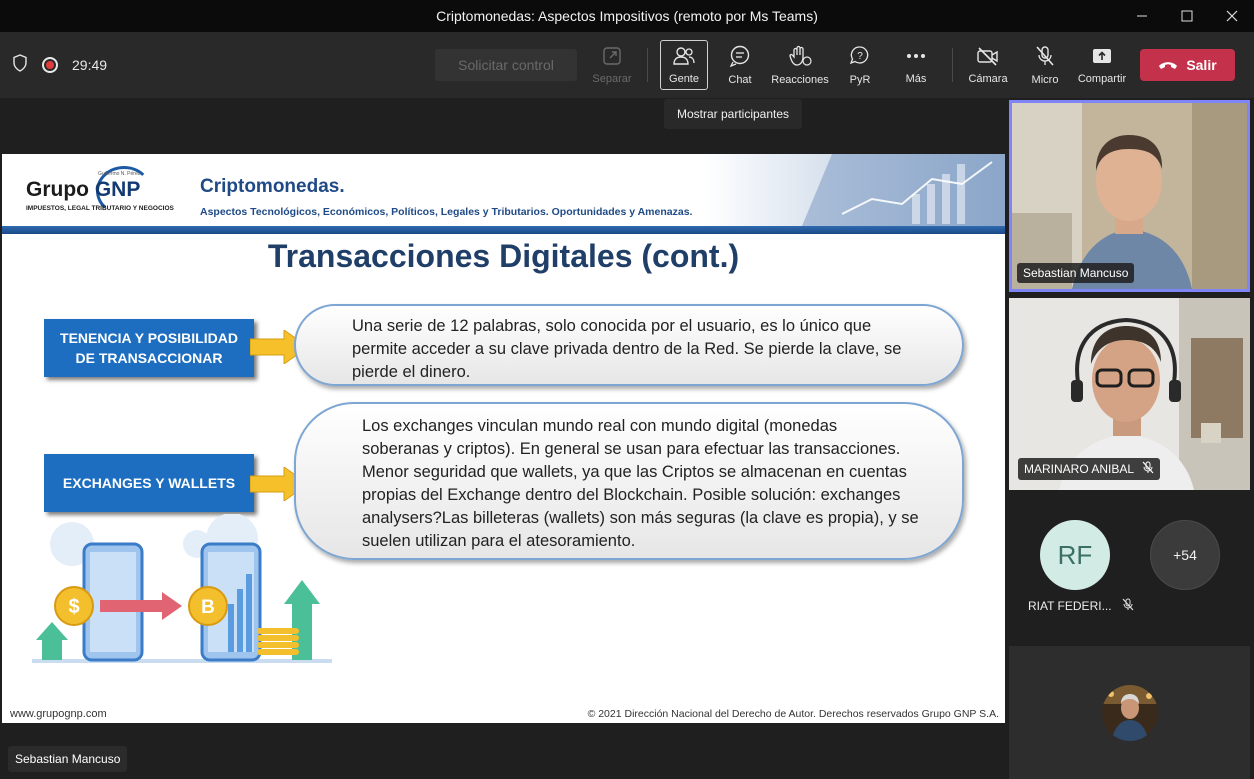  What do you see at coordinates (506, 65) in the screenshot?
I see `request-control-button: Solicitar control` at bounding box center [506, 65].